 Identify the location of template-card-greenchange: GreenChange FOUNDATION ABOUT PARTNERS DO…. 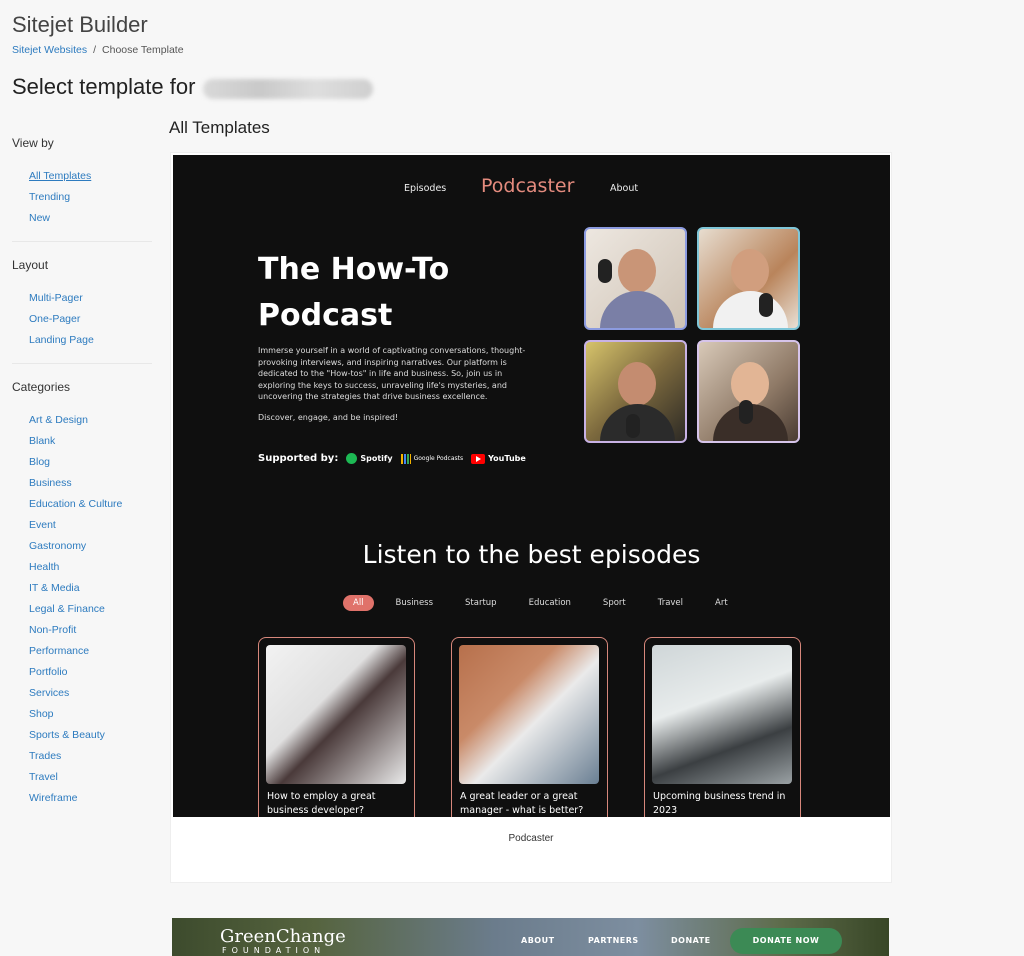
(530, 937).